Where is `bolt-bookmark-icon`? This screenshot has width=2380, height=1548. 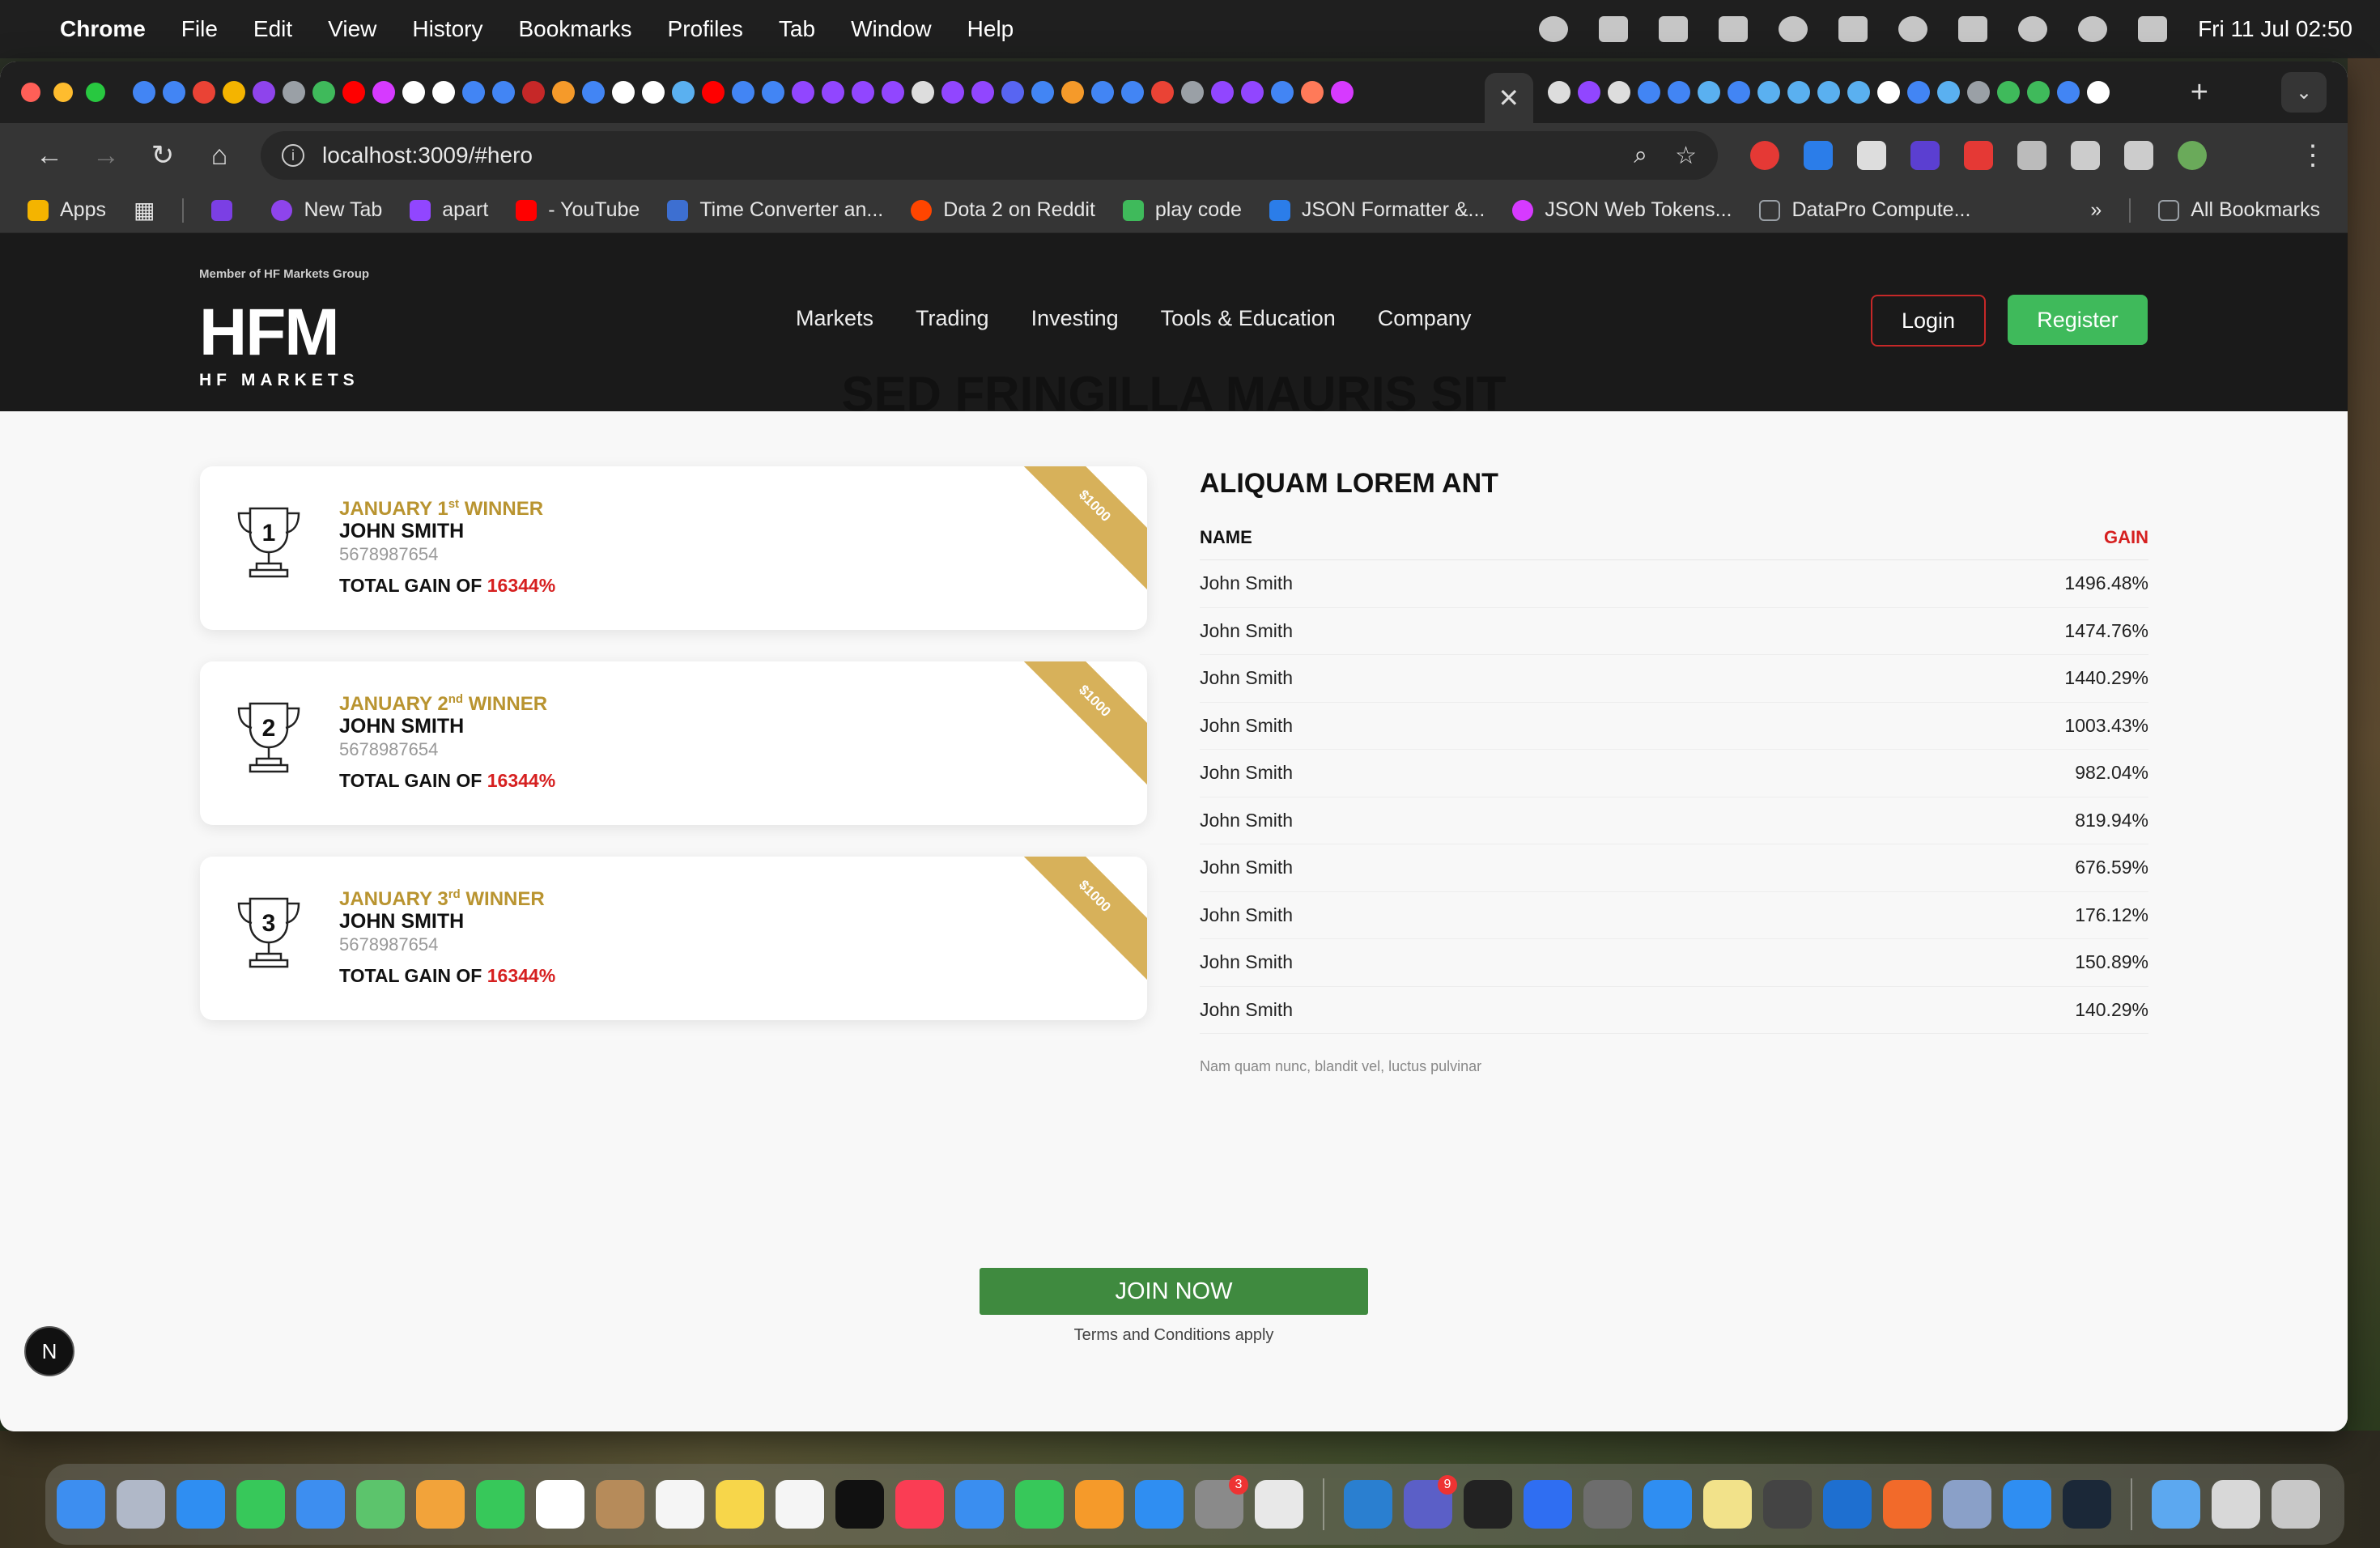
bolt-bookmark-icon is located at coordinates (228, 210).